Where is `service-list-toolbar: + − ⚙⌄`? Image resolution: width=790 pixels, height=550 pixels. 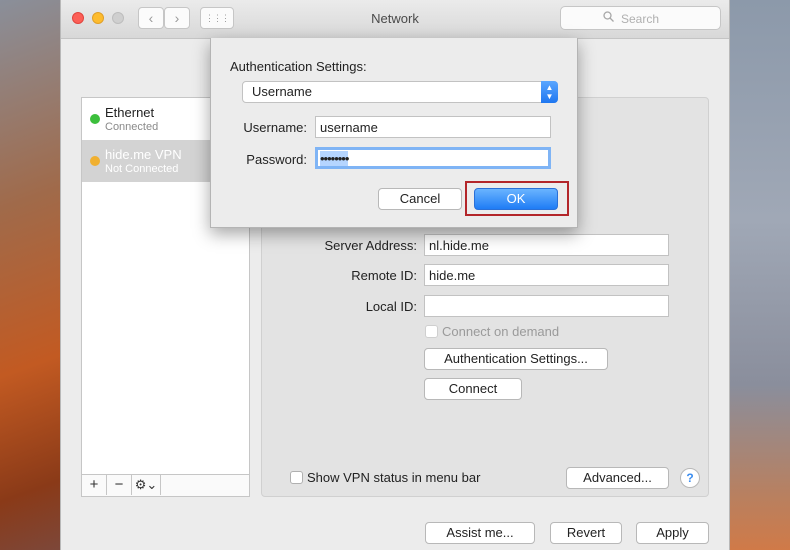 service-list-toolbar: + − ⚙⌄ is located at coordinates (165, 485).